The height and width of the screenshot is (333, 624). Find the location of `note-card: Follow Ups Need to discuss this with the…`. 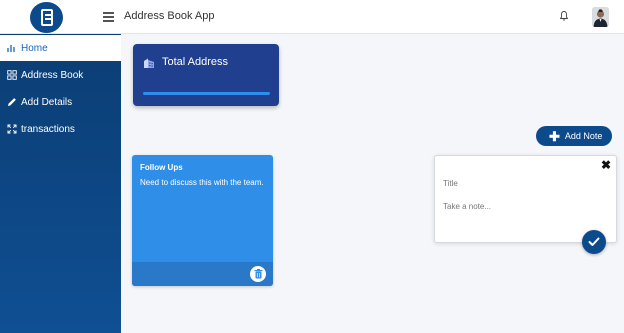

note-card: Follow Ups Need to discuss this with the… is located at coordinates (202, 220).